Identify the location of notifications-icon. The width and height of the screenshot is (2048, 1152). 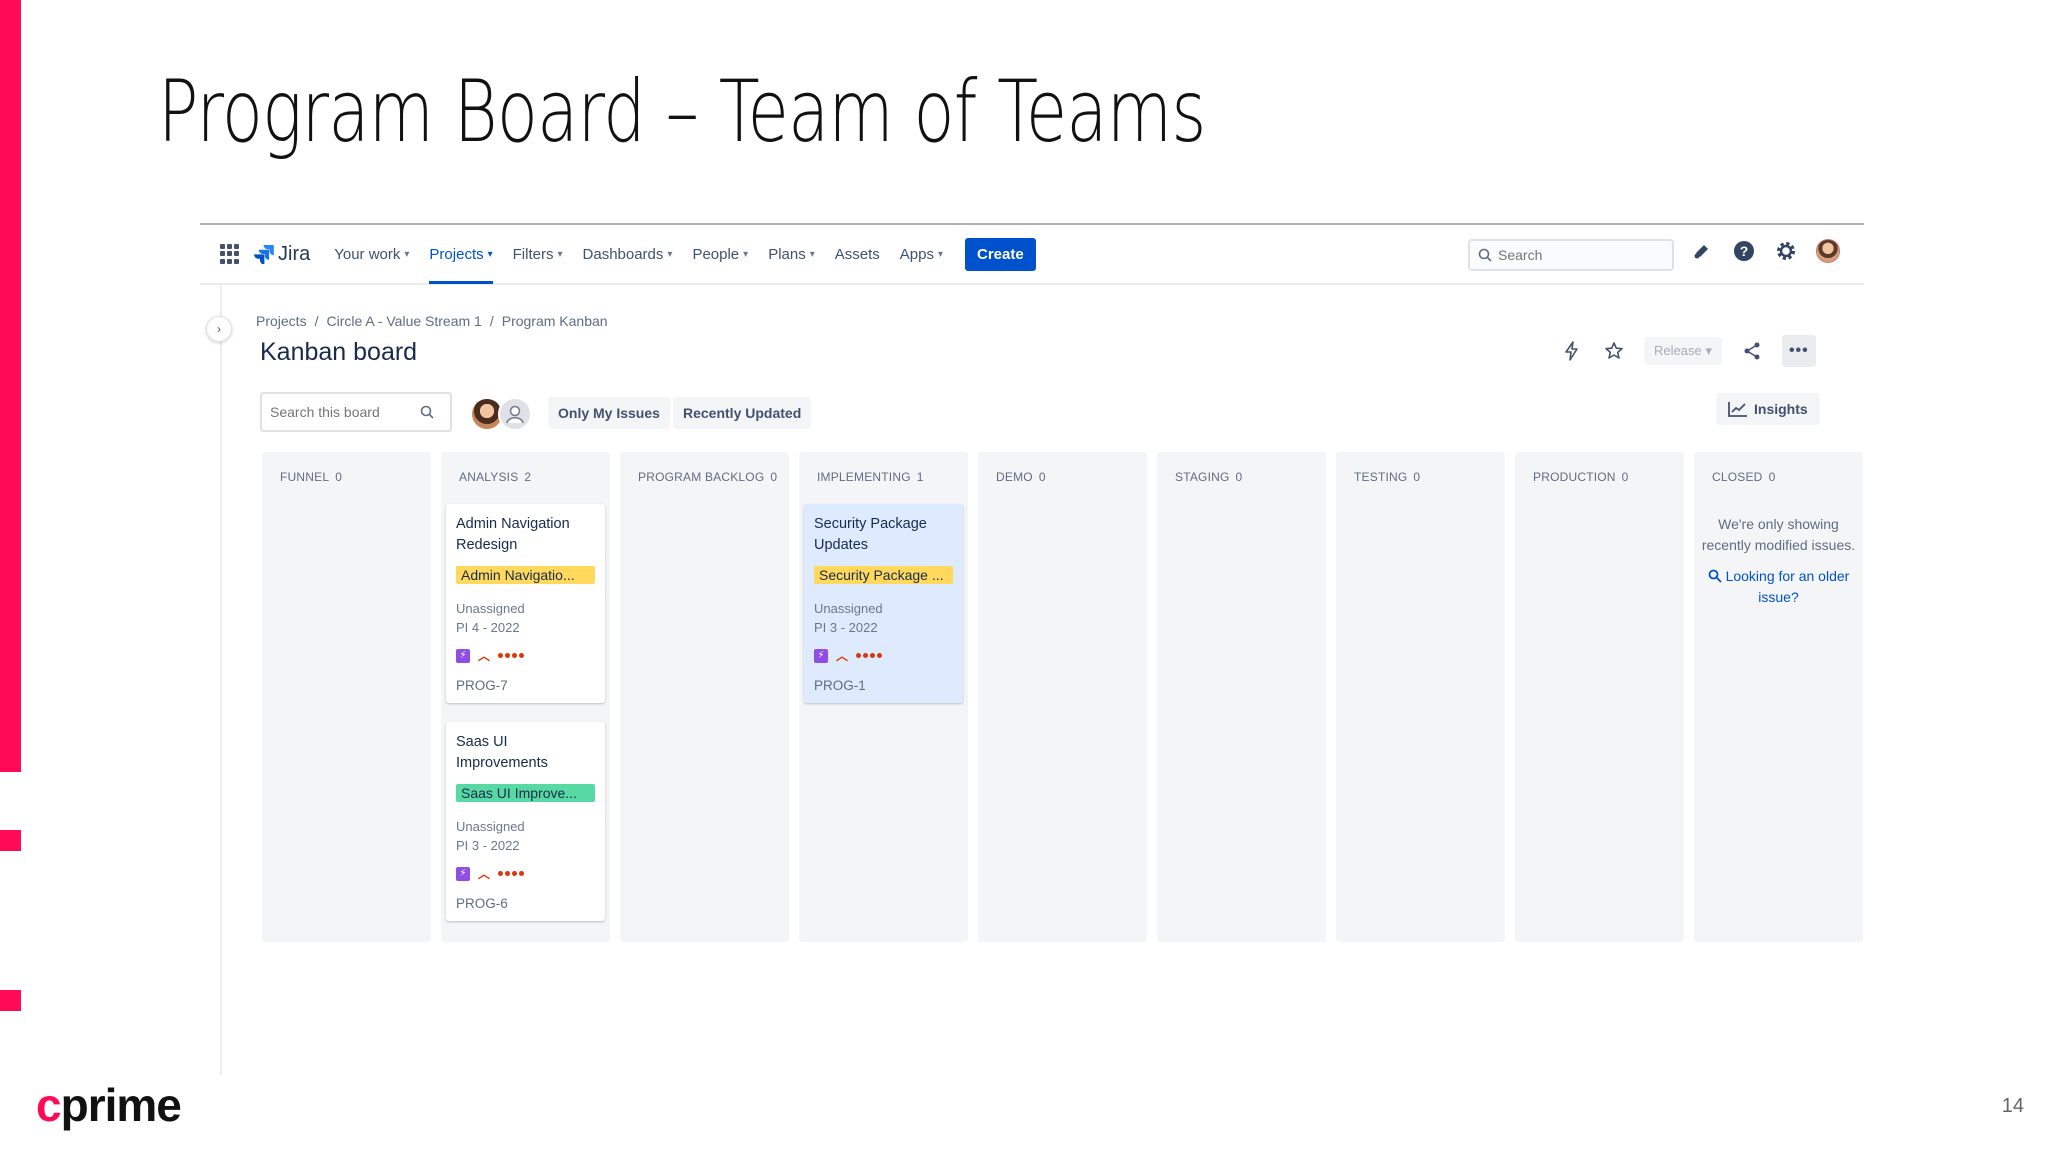
(1702, 251).